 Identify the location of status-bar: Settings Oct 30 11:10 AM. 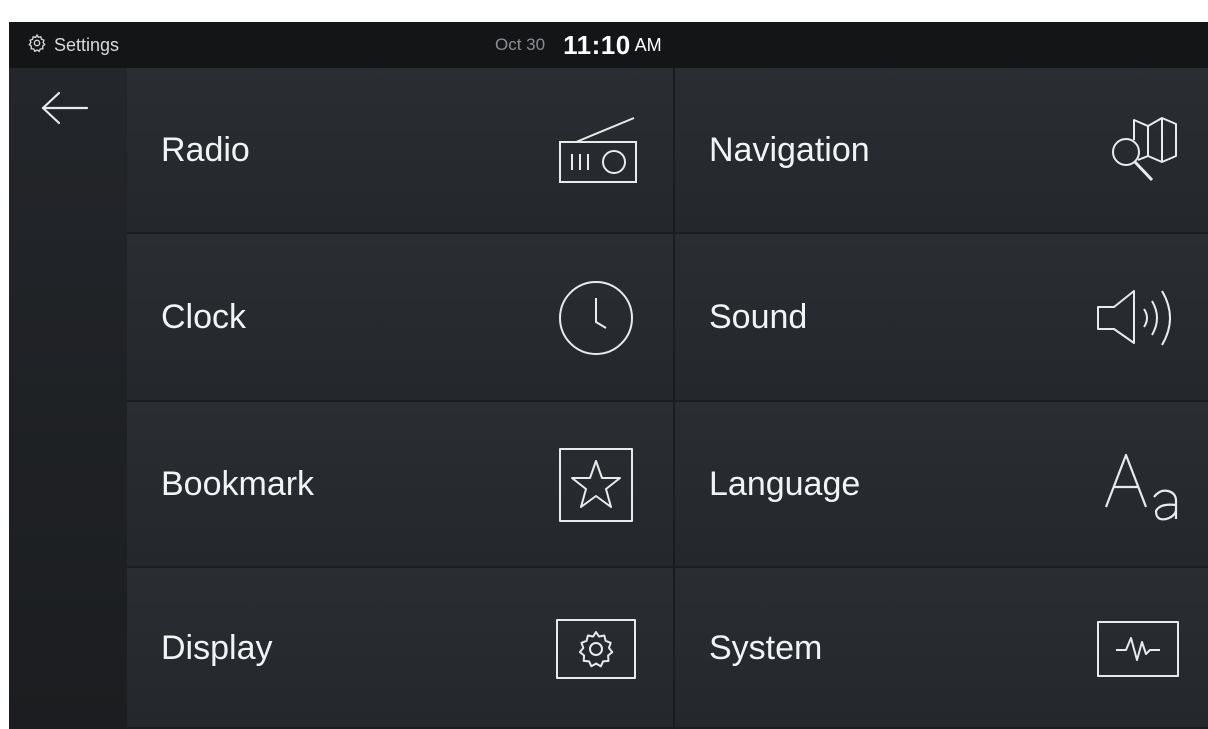
(608, 45).